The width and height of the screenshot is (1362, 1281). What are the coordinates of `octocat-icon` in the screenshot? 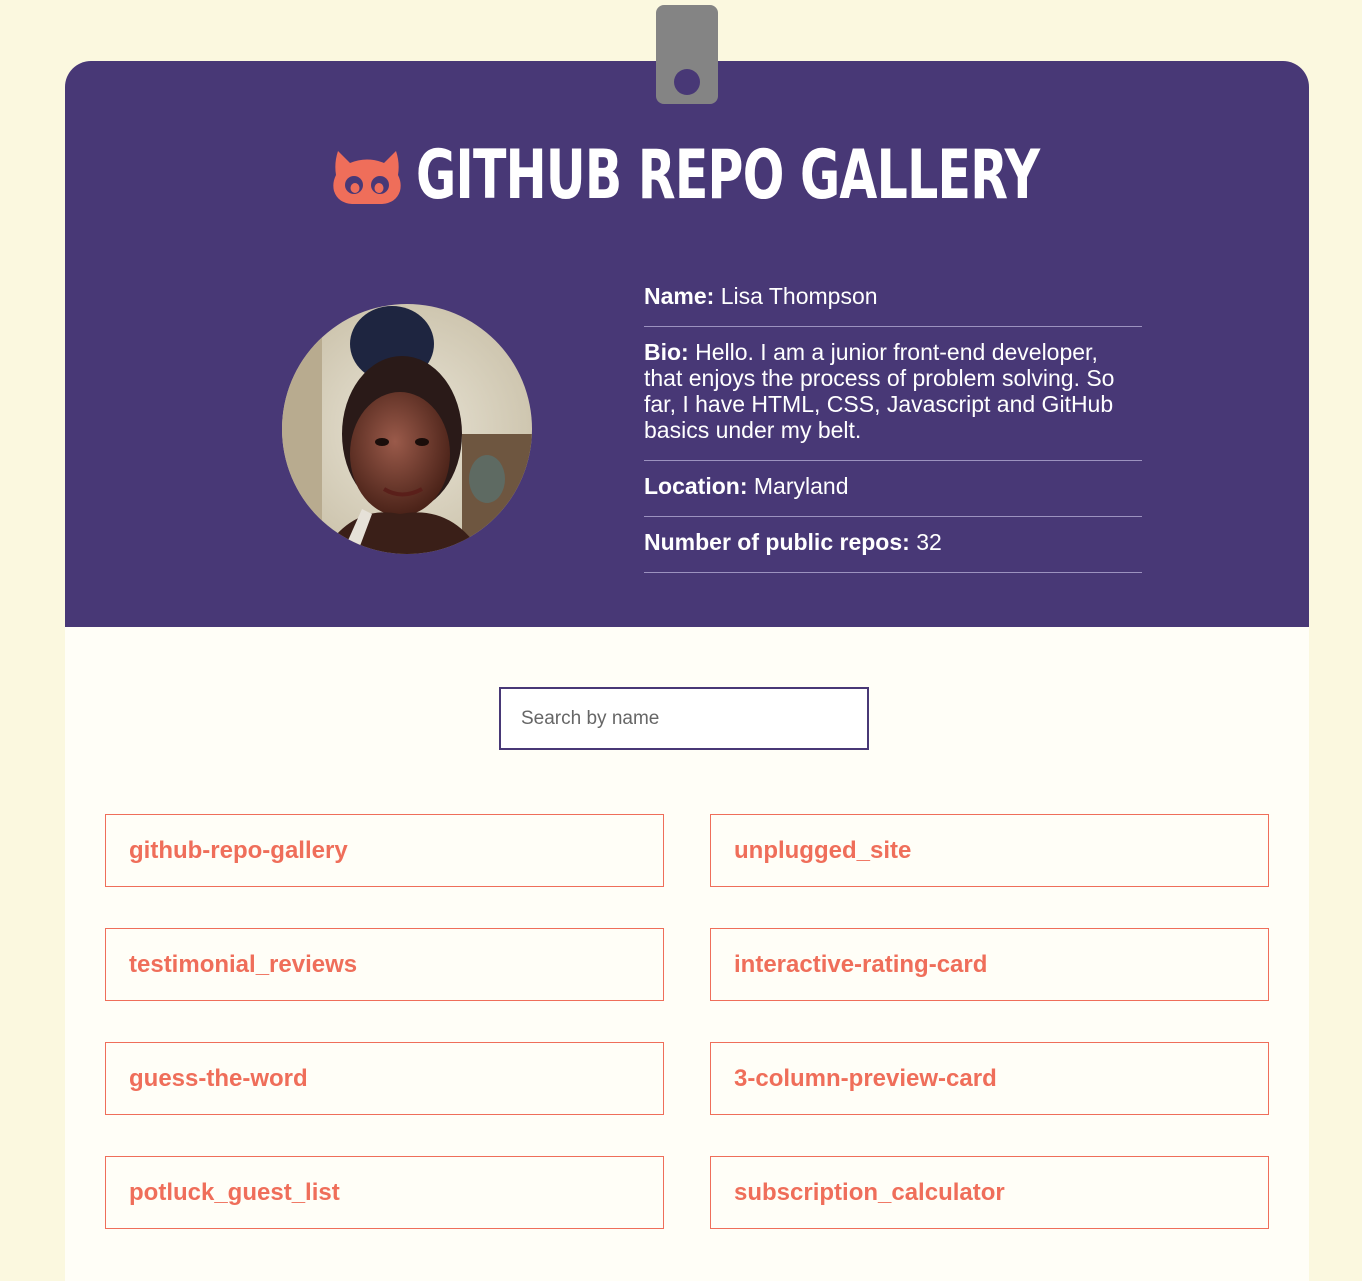 It's located at (367, 177).